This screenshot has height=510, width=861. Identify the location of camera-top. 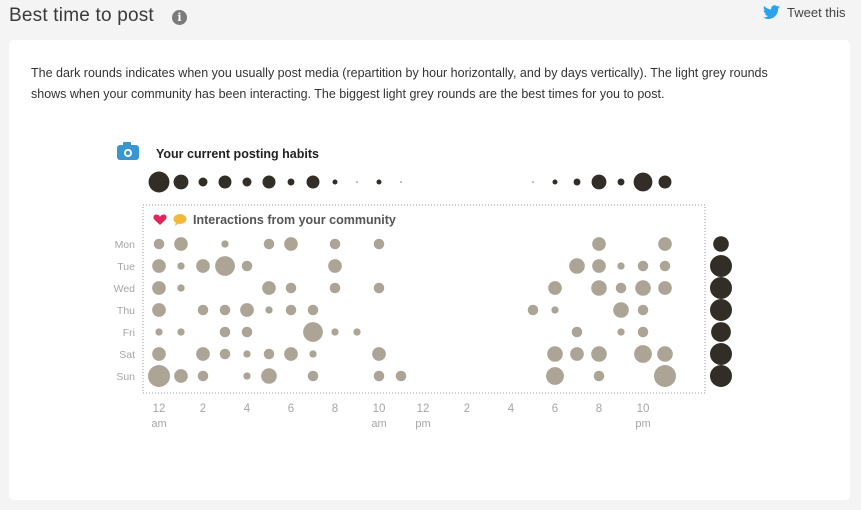
(127, 144).